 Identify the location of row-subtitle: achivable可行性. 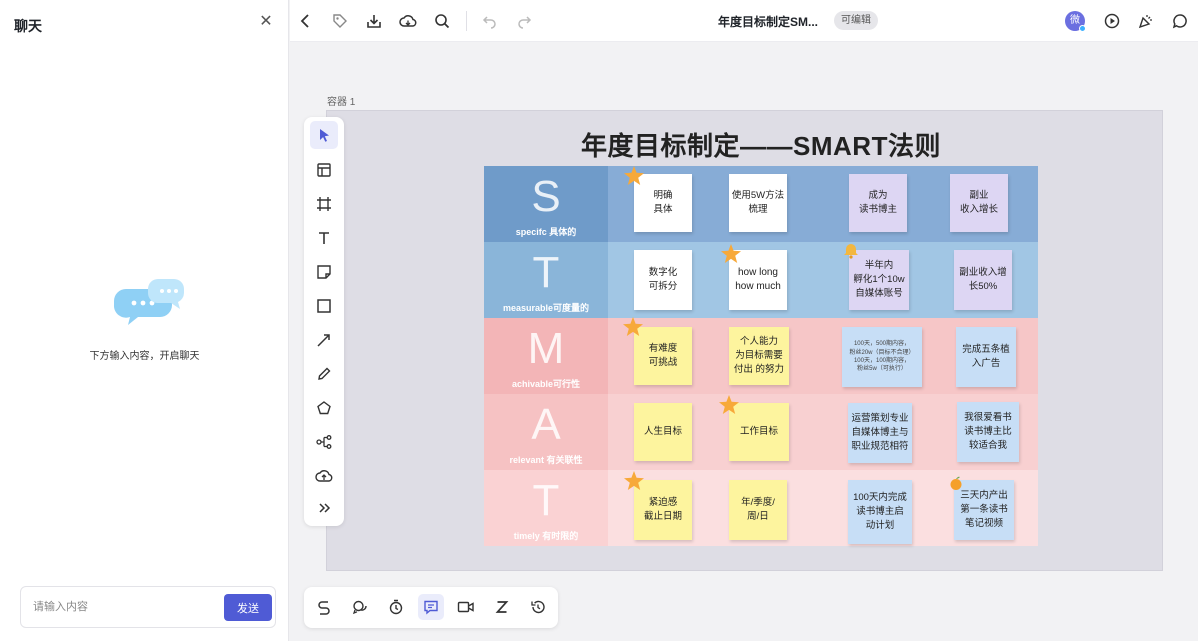
(546, 384).